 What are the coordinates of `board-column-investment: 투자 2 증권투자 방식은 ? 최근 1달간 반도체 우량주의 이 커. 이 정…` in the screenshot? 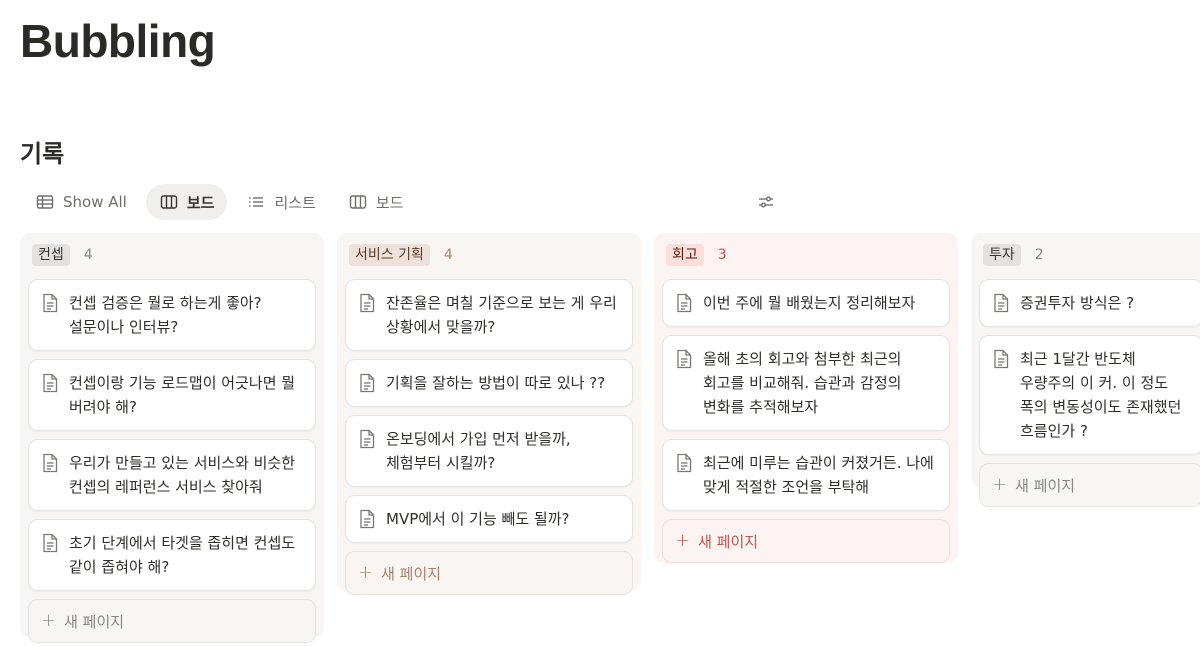 It's located at (1085, 370).